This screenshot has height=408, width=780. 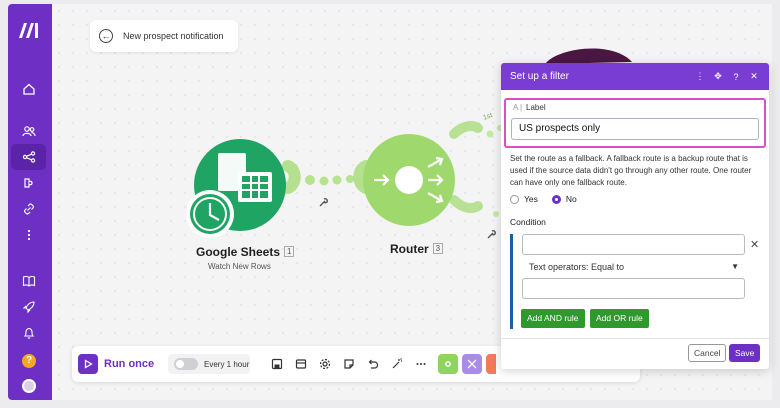 What do you see at coordinates (511, 281) in the screenshot?
I see `condition-group-bar` at bounding box center [511, 281].